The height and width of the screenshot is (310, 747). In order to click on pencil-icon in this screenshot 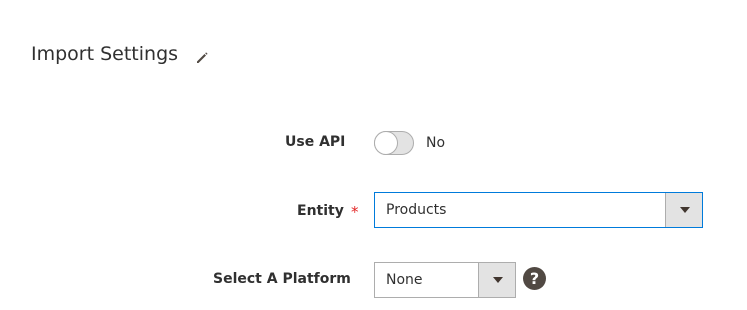, I will do `click(202, 58)`.